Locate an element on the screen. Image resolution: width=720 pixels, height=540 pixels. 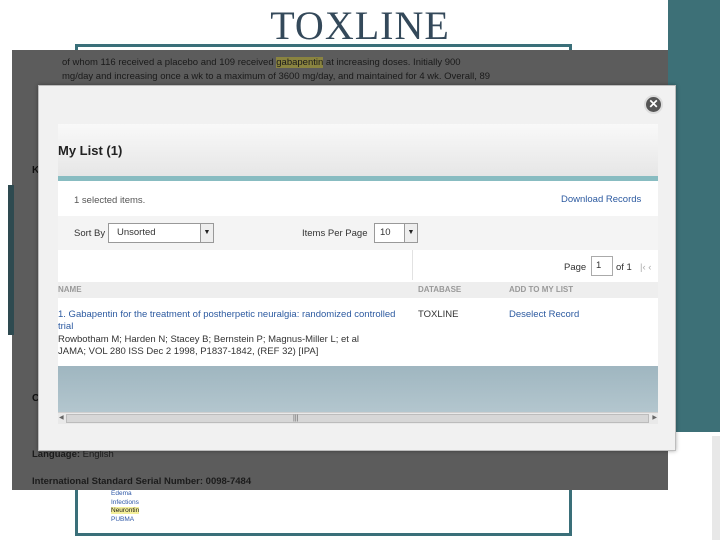
horizontal-scrollbar: ◀ ||| ▶ is located at coordinates (358, 418).